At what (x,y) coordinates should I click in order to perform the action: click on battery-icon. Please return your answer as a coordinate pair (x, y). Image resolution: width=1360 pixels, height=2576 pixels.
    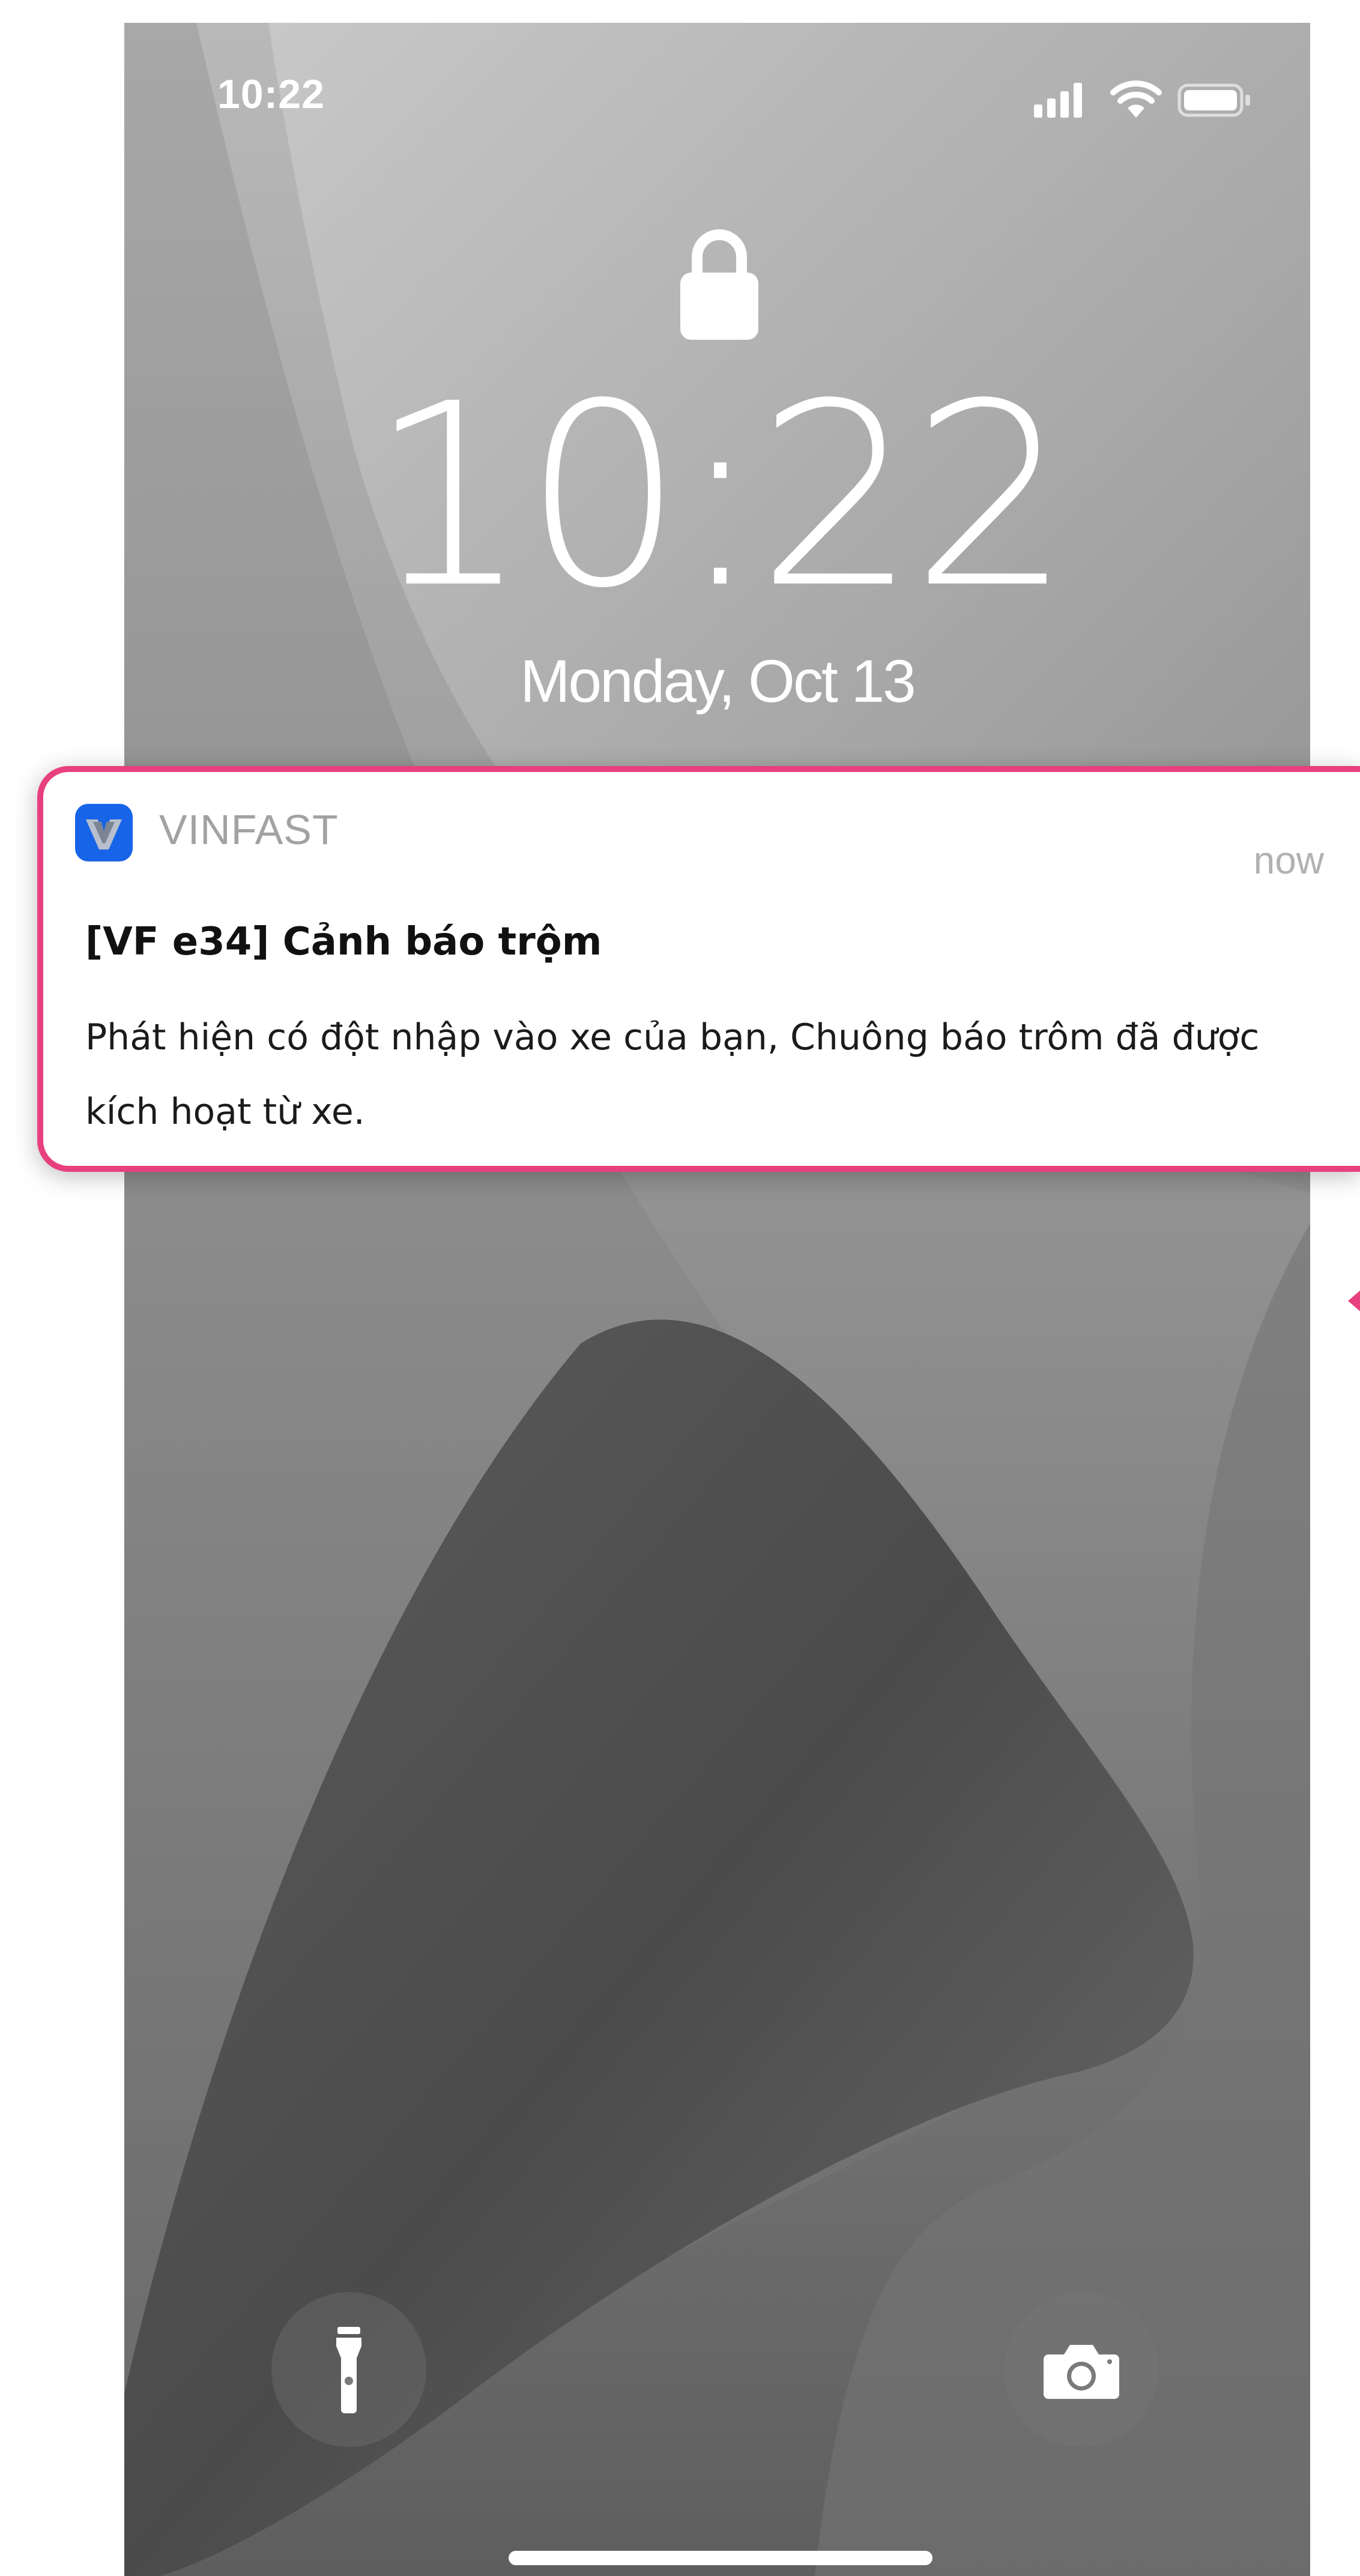
    Looking at the image, I should click on (1213, 100).